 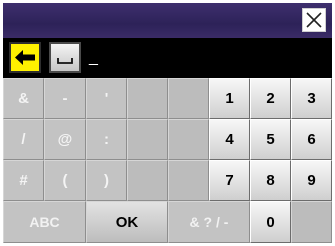 I want to click on key-7: 7, so click(x=229, y=180).